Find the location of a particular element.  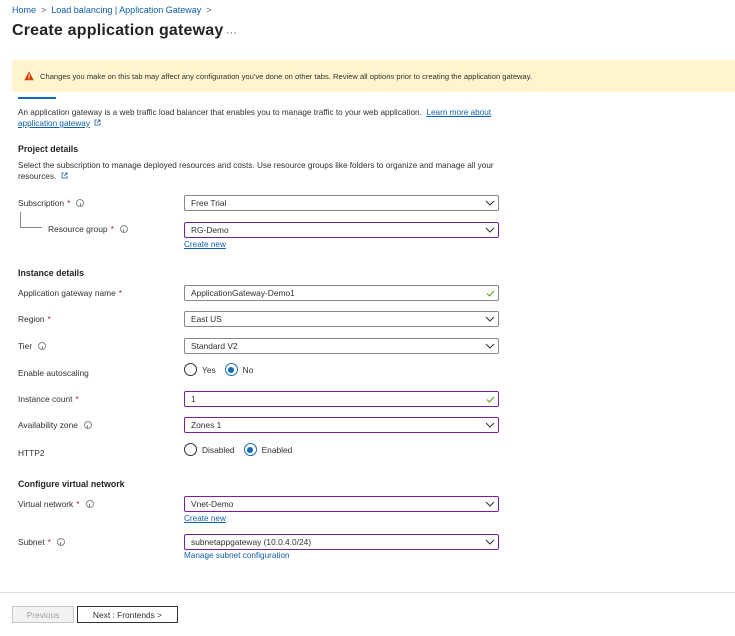

subnet-label-text: Subnet is located at coordinates (31, 542).